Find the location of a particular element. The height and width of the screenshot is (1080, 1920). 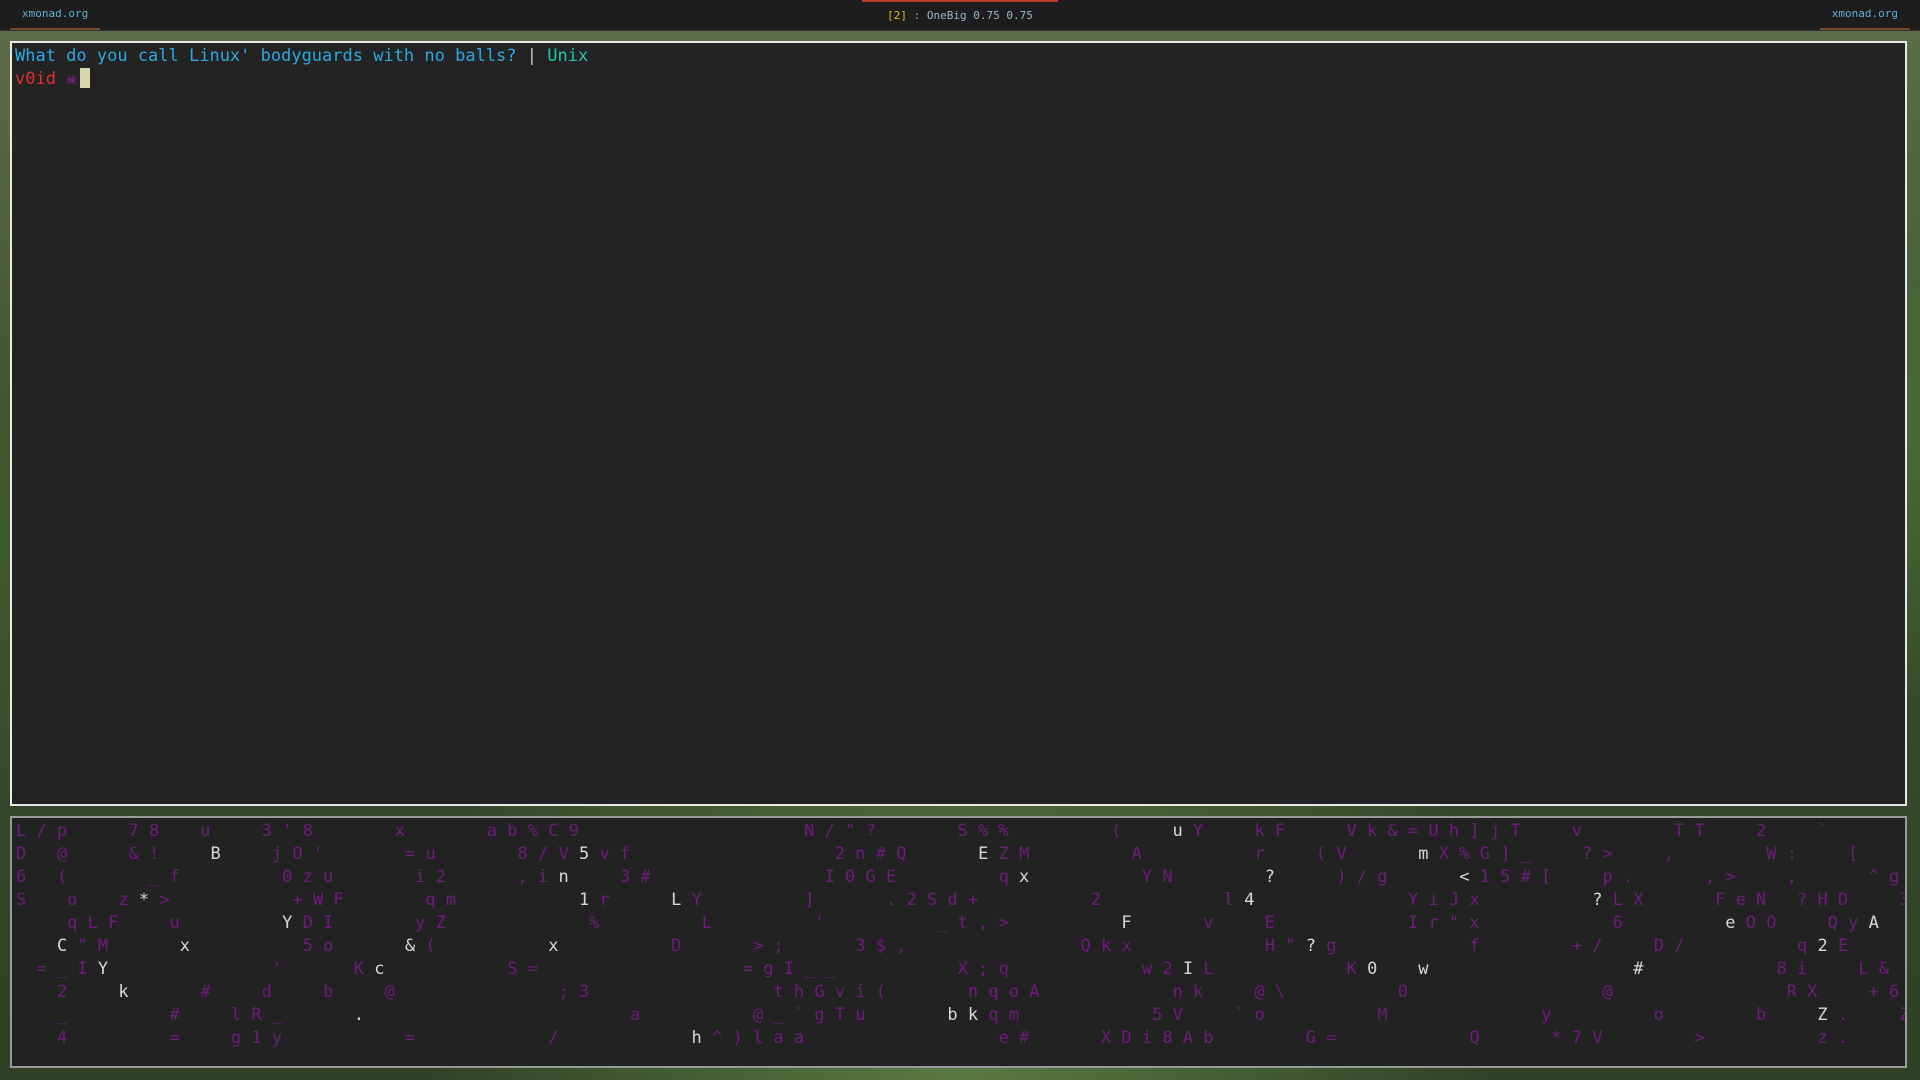

matrix-chars: S o z is located at coordinates (77, 900).